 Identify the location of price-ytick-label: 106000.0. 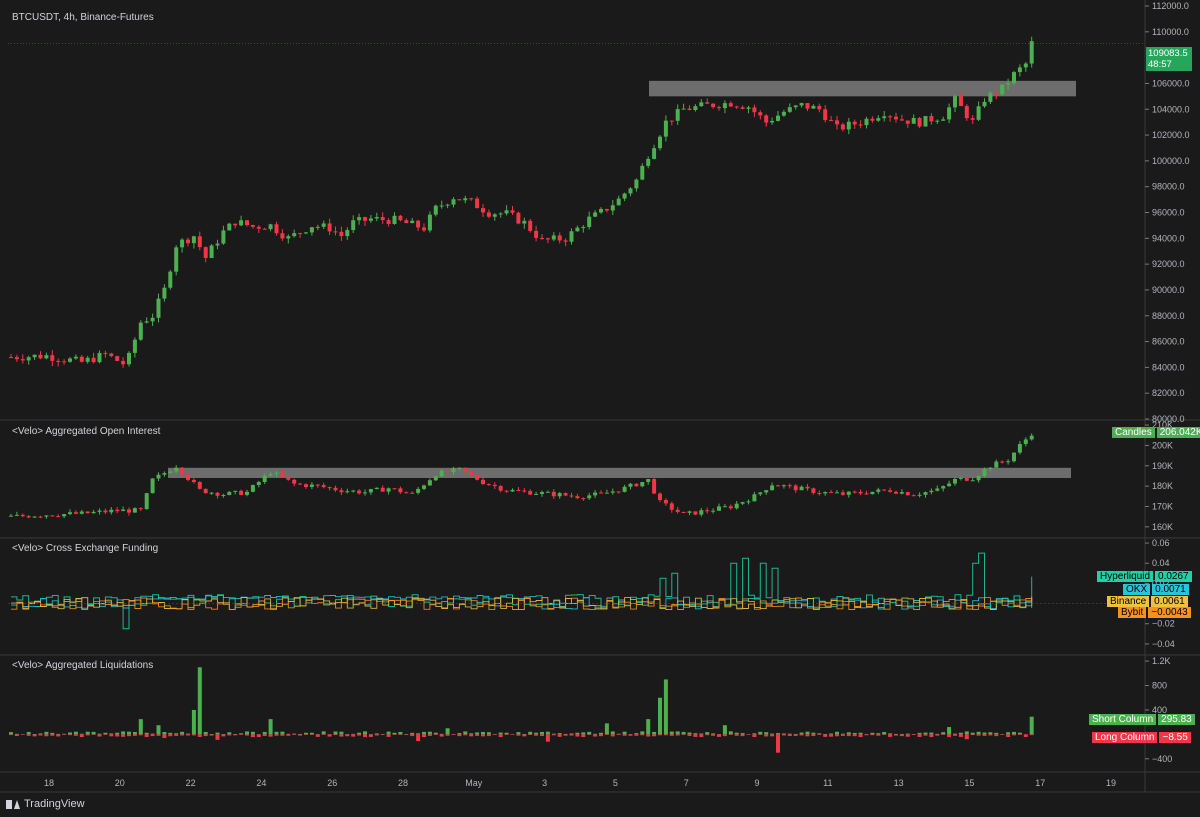
(1171, 83).